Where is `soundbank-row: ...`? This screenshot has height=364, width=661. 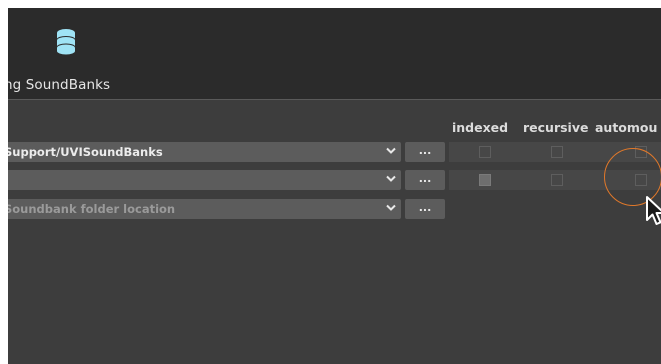
soundbank-row: ... is located at coordinates (334, 180).